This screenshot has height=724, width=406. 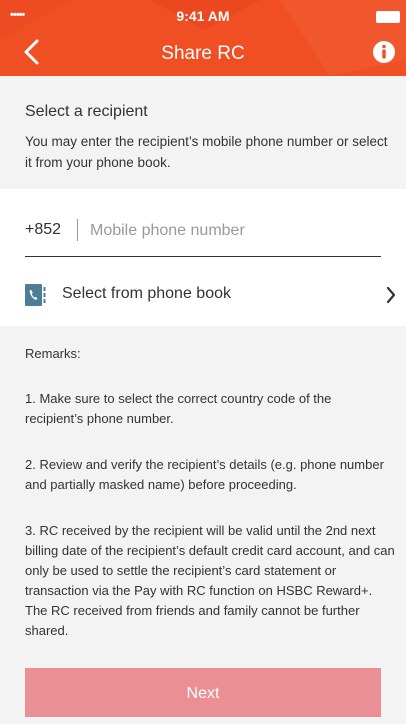 What do you see at coordinates (203, 53) in the screenshot?
I see `page-title: Share RC` at bounding box center [203, 53].